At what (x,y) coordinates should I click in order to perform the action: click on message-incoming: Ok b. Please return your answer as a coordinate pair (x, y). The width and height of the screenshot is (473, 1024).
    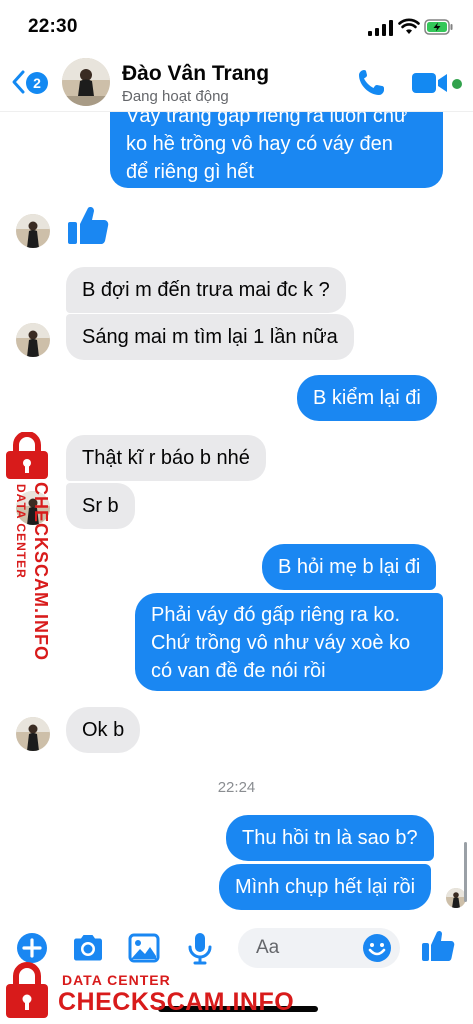
    Looking at the image, I should click on (103, 730).